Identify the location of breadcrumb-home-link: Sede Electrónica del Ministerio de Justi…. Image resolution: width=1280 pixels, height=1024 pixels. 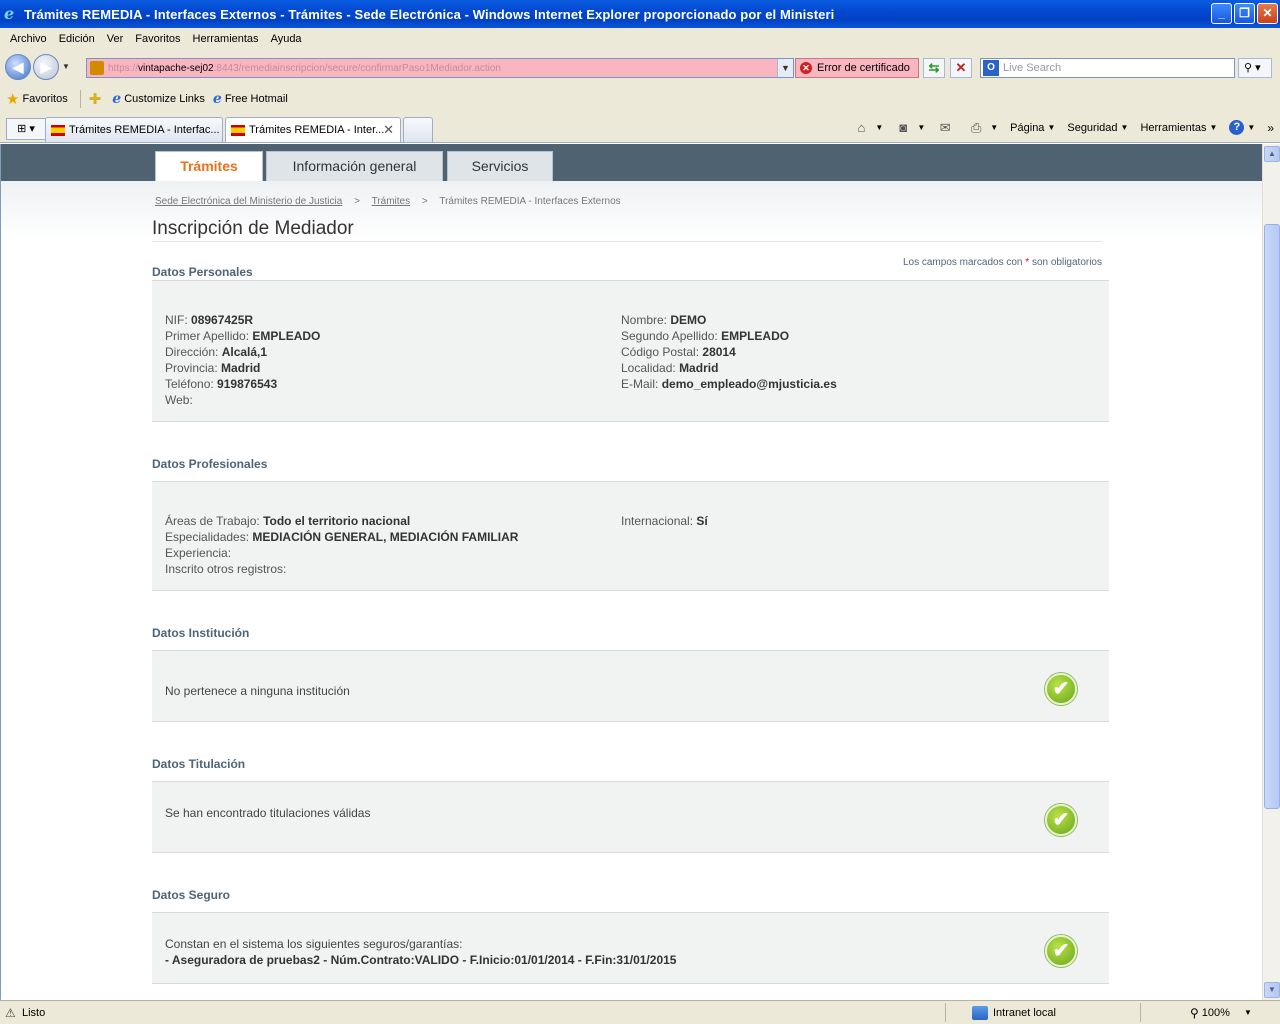
(248, 201).